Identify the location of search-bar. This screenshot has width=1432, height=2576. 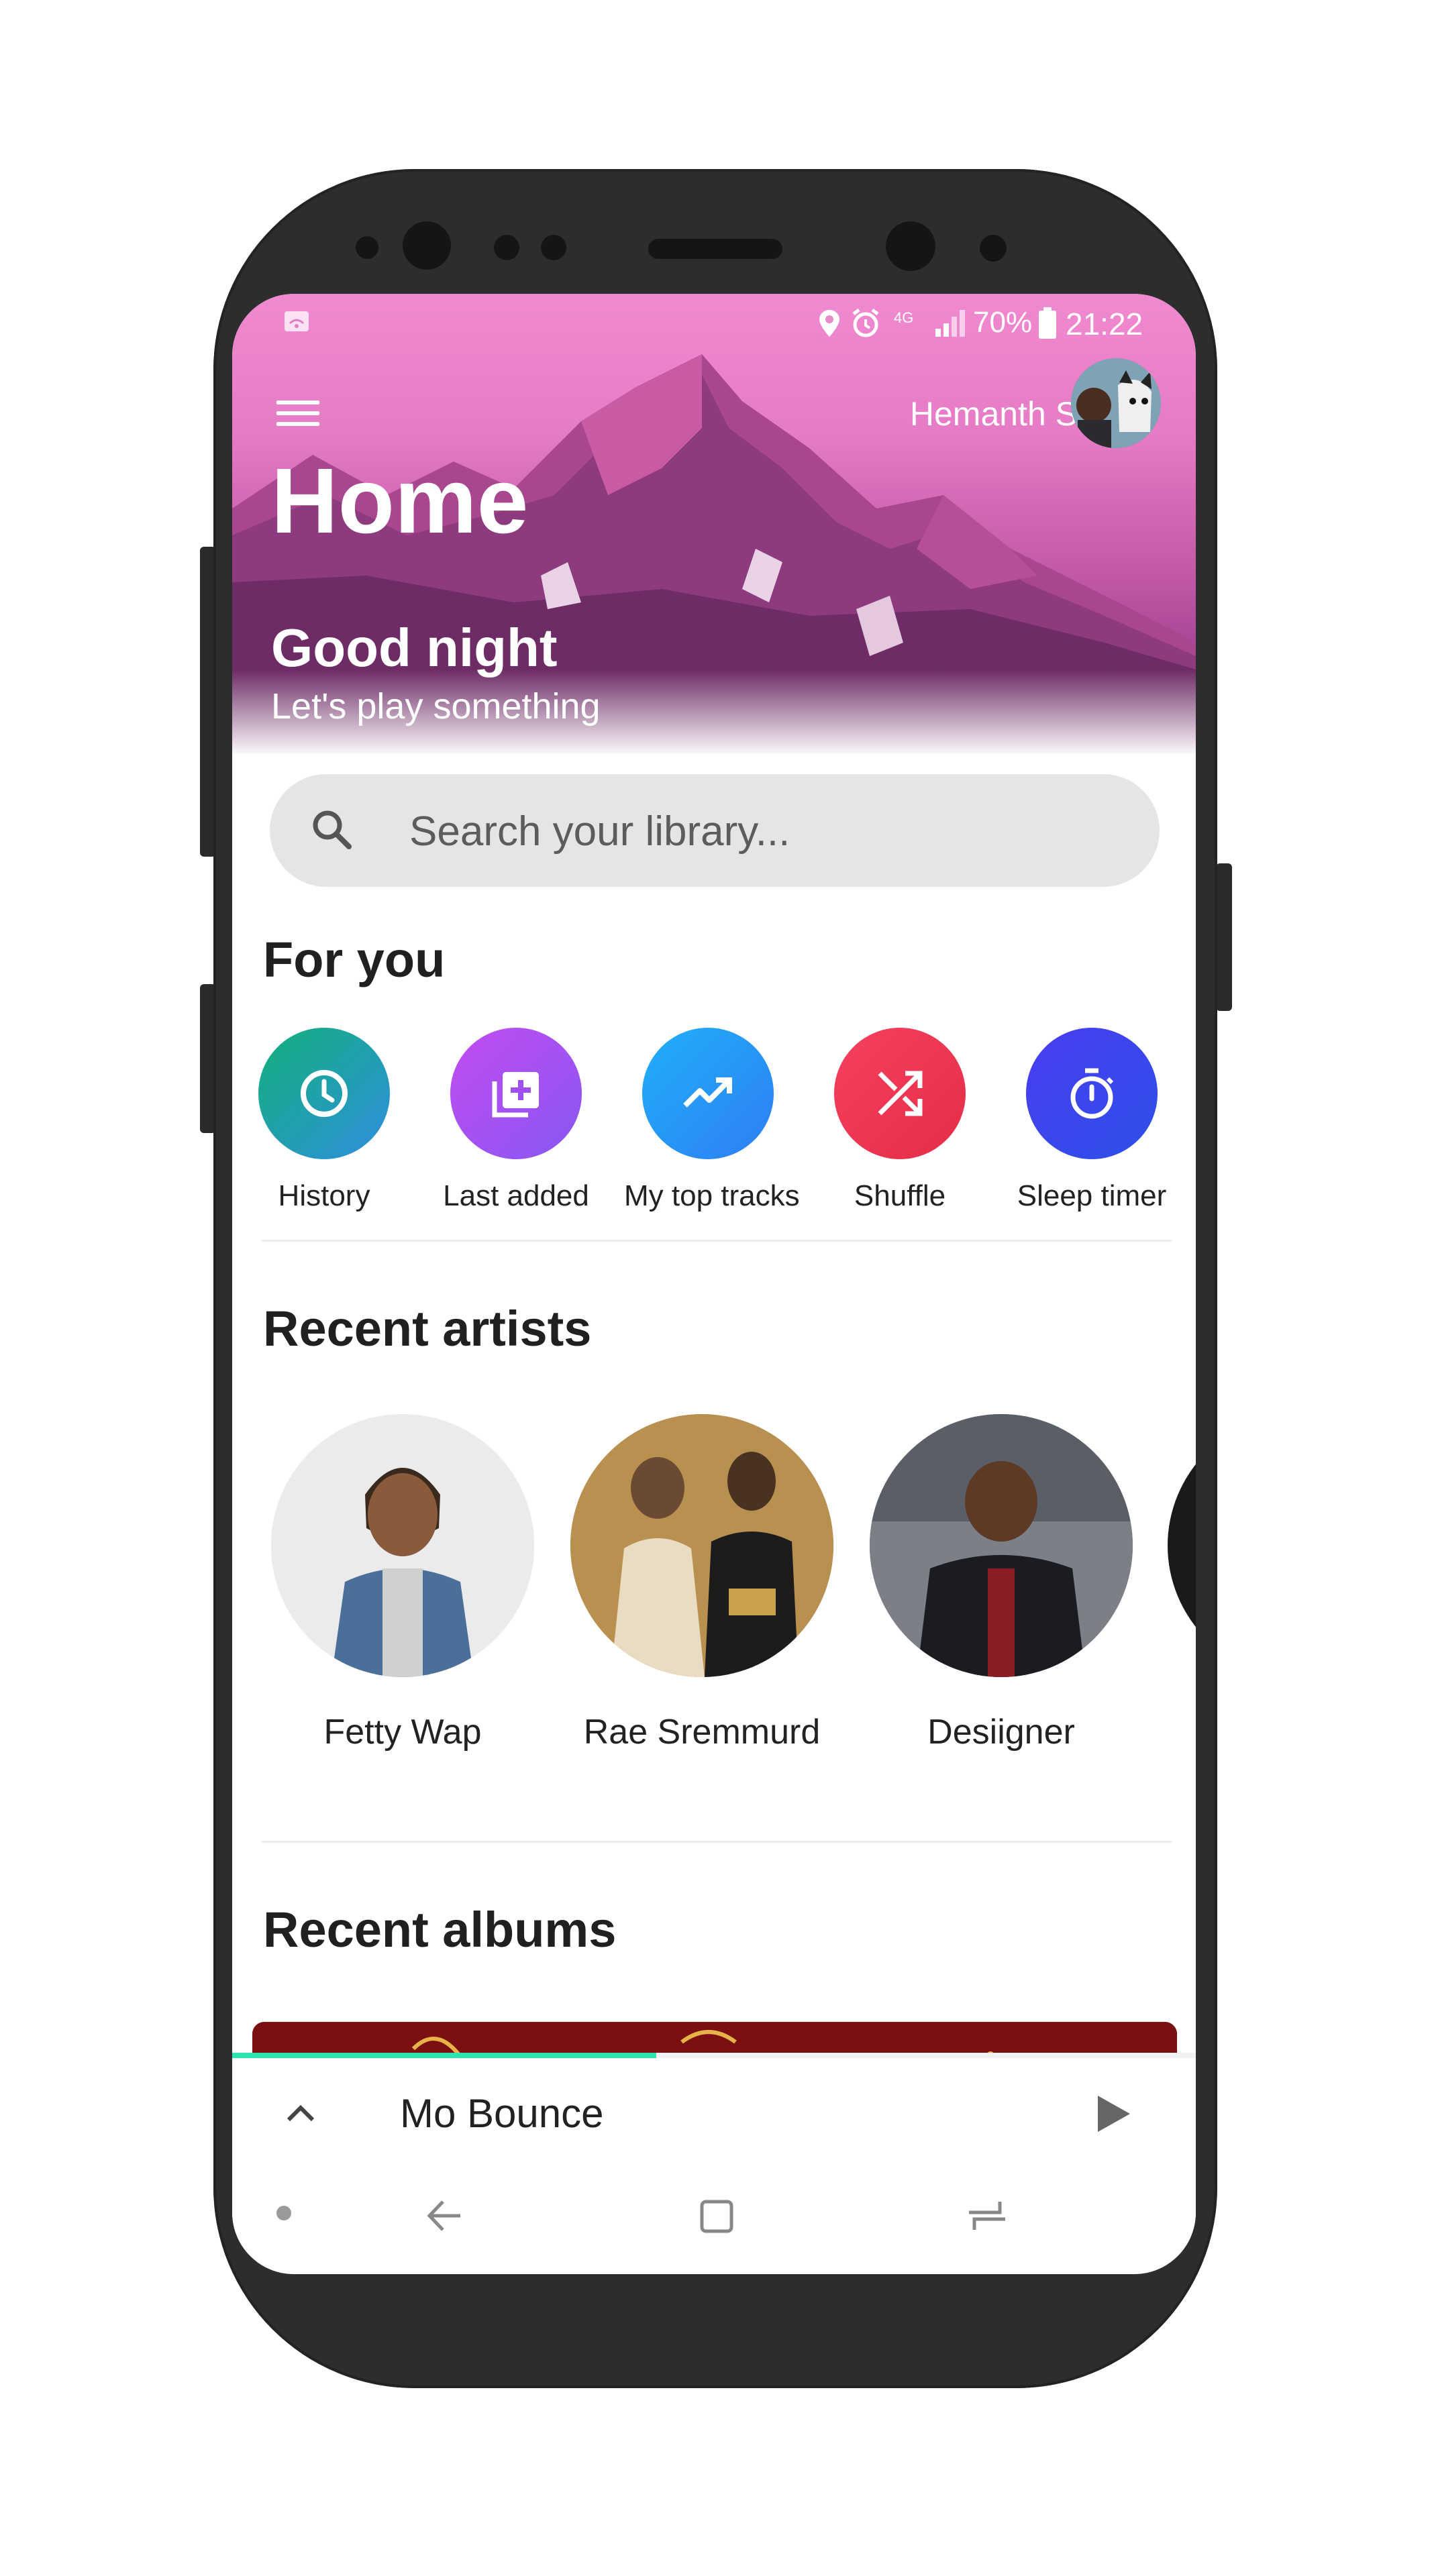
(715, 830).